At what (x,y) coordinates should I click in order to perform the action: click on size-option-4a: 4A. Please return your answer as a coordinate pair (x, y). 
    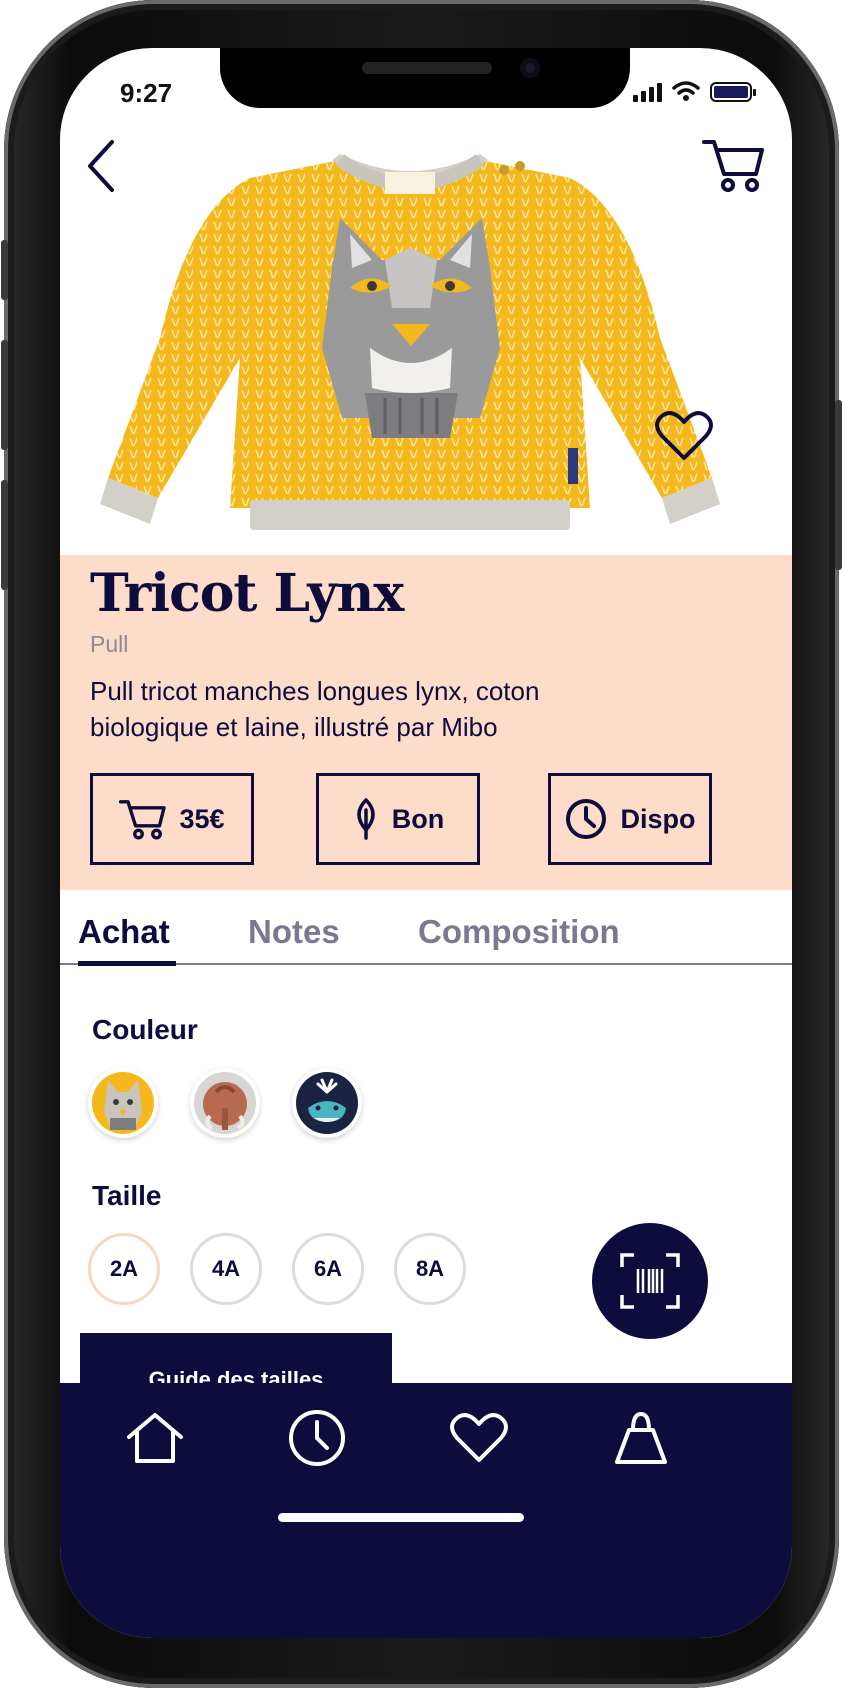
    Looking at the image, I should click on (226, 1269).